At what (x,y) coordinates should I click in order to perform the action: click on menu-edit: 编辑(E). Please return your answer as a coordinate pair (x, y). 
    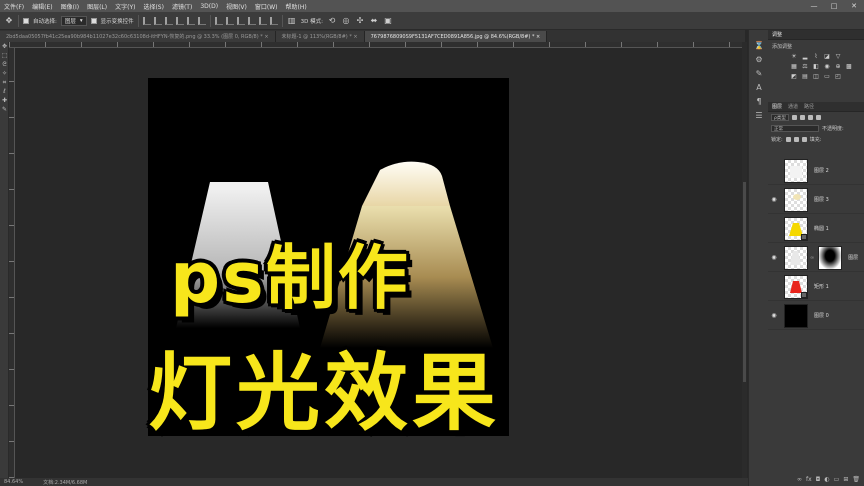
    Looking at the image, I should click on (42, 6).